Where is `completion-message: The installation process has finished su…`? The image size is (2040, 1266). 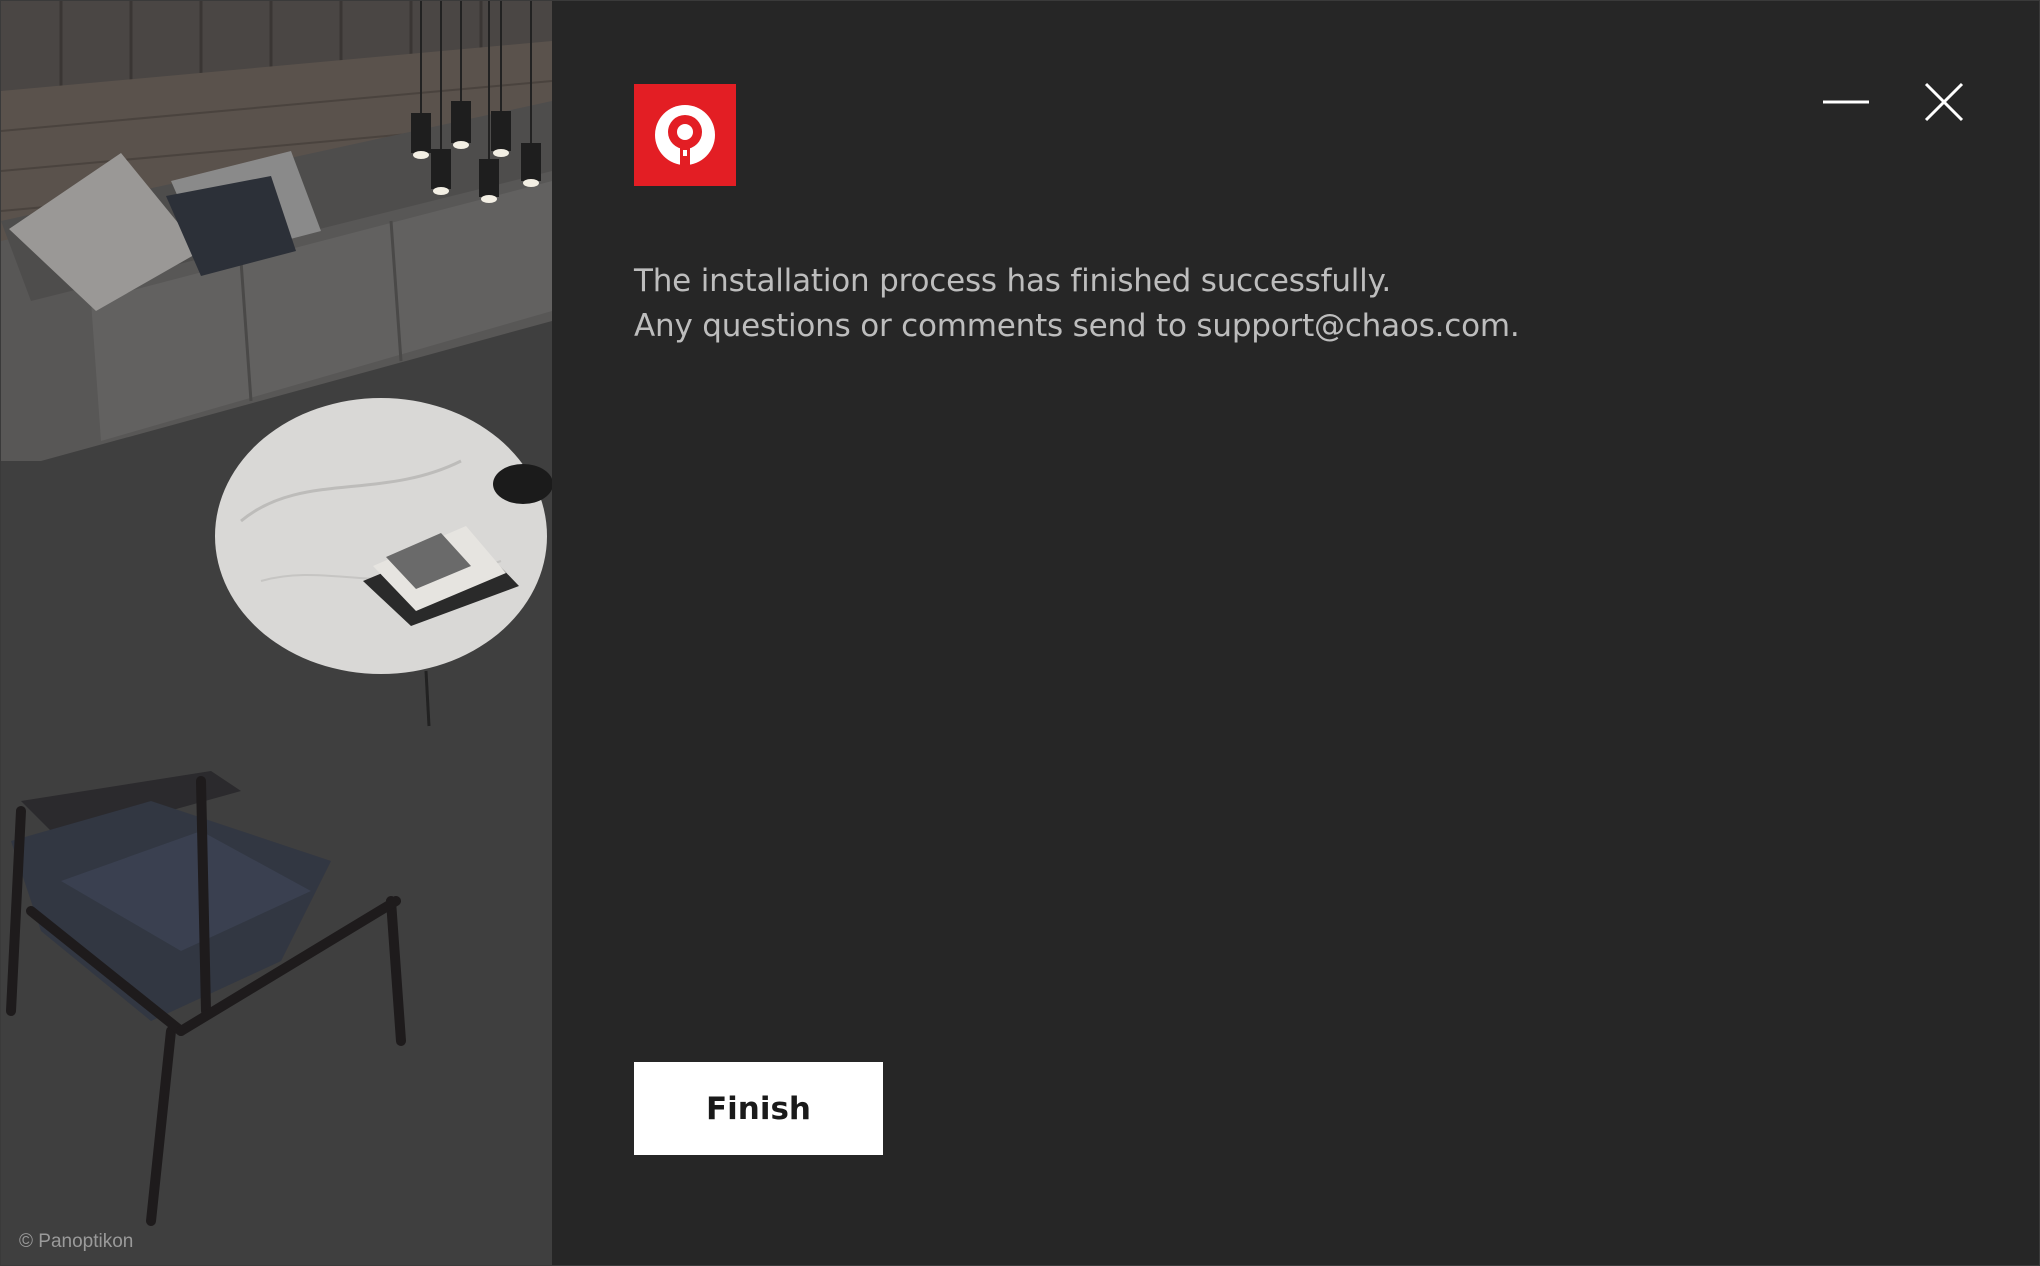
completion-message: The installation process has finished su… is located at coordinates (1077, 304).